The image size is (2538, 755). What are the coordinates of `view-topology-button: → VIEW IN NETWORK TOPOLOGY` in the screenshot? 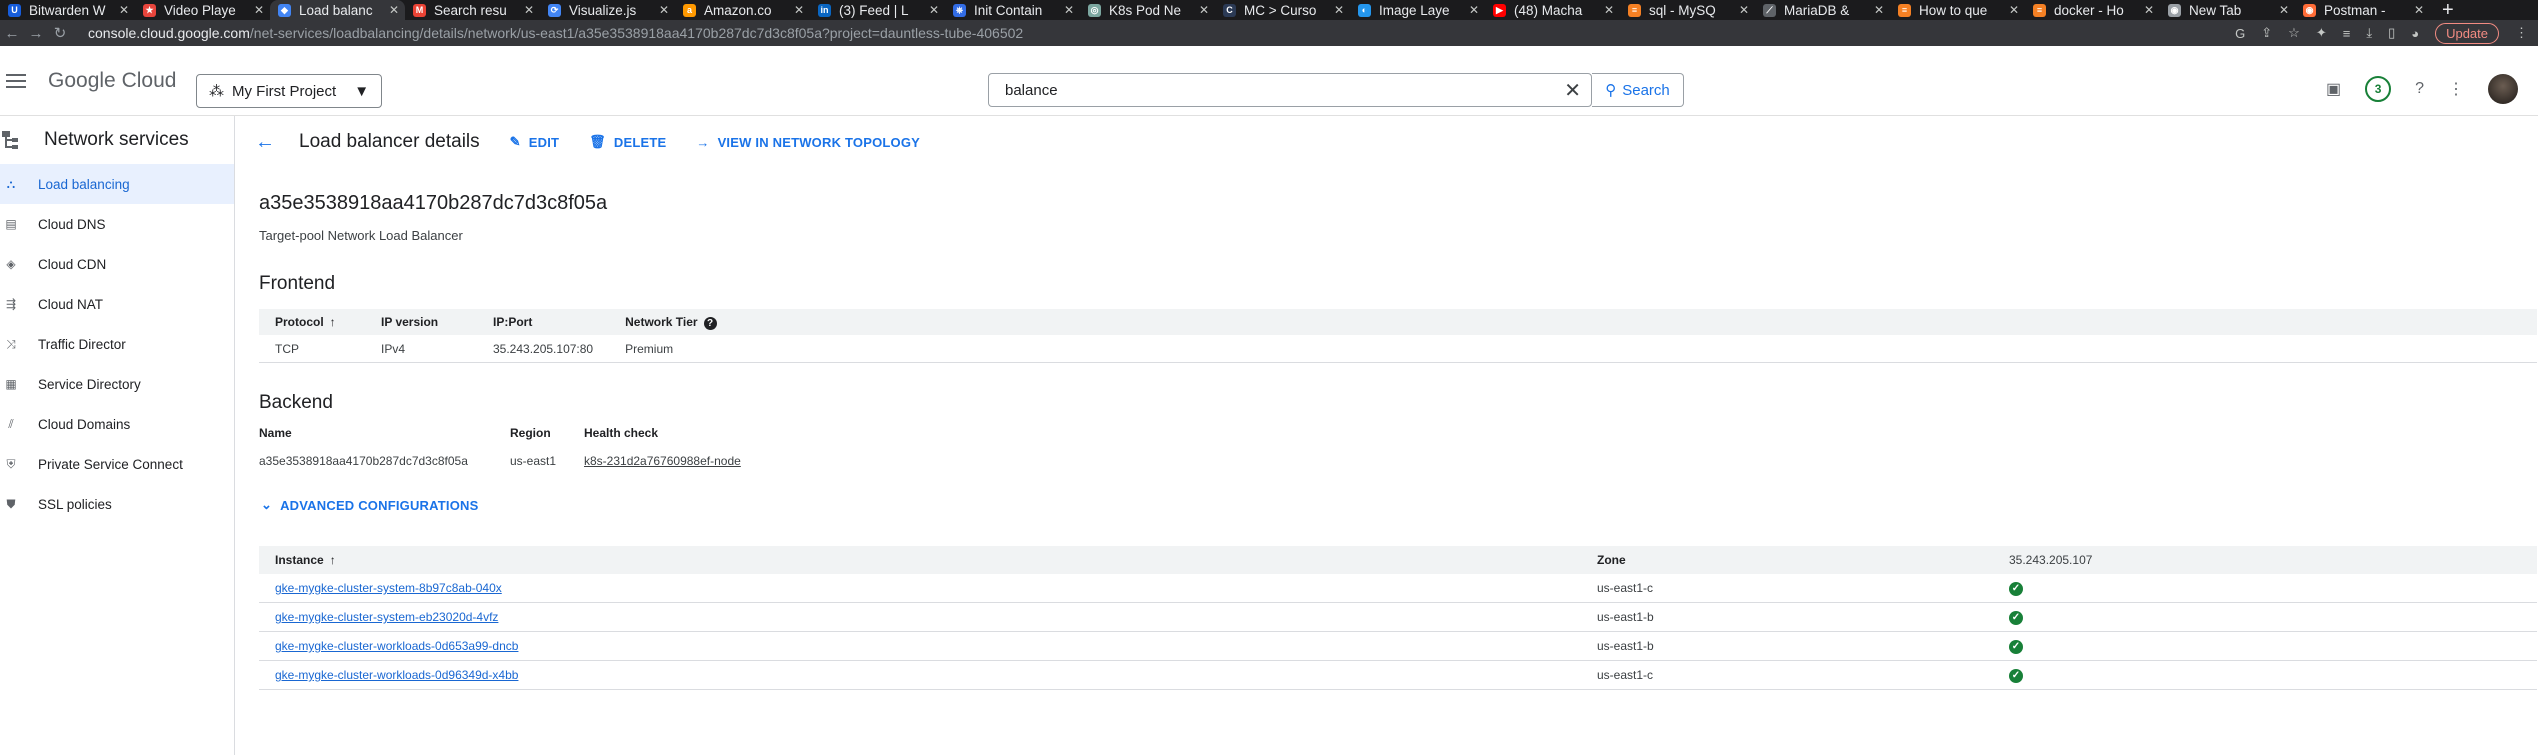 It's located at (808, 142).